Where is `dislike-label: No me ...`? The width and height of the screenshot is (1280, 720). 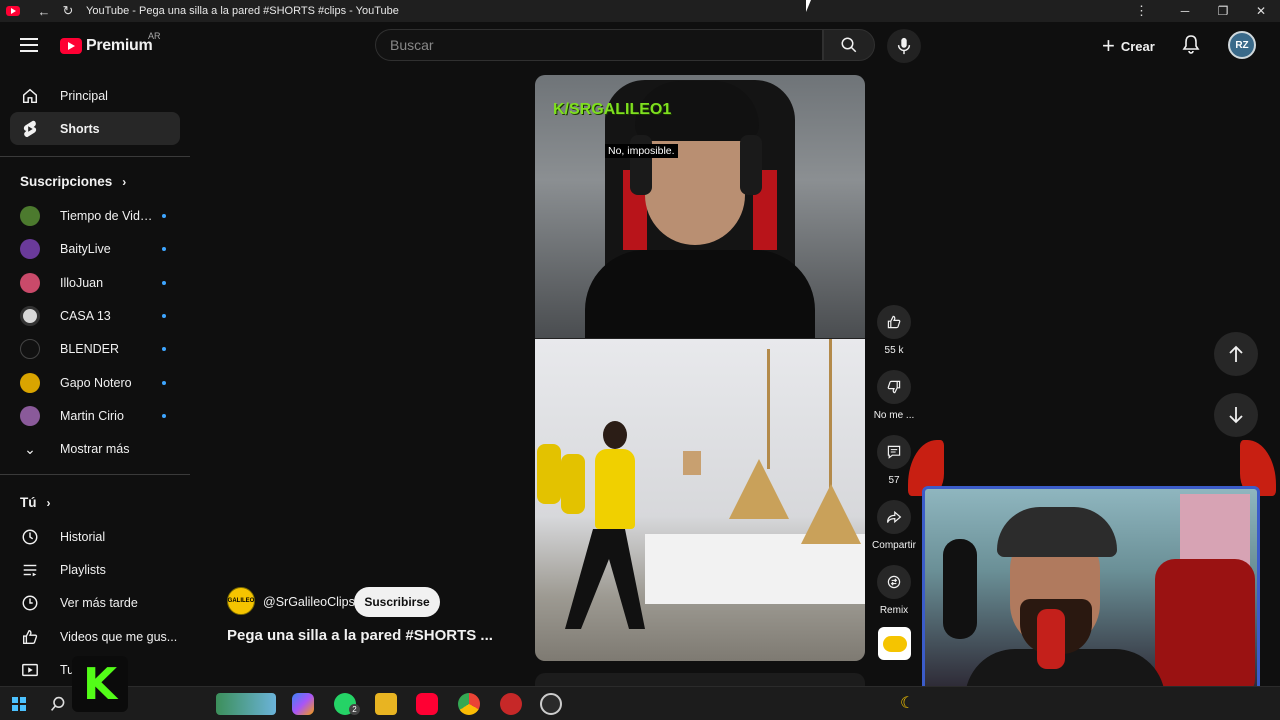 dislike-label: No me ... is located at coordinates (894, 415).